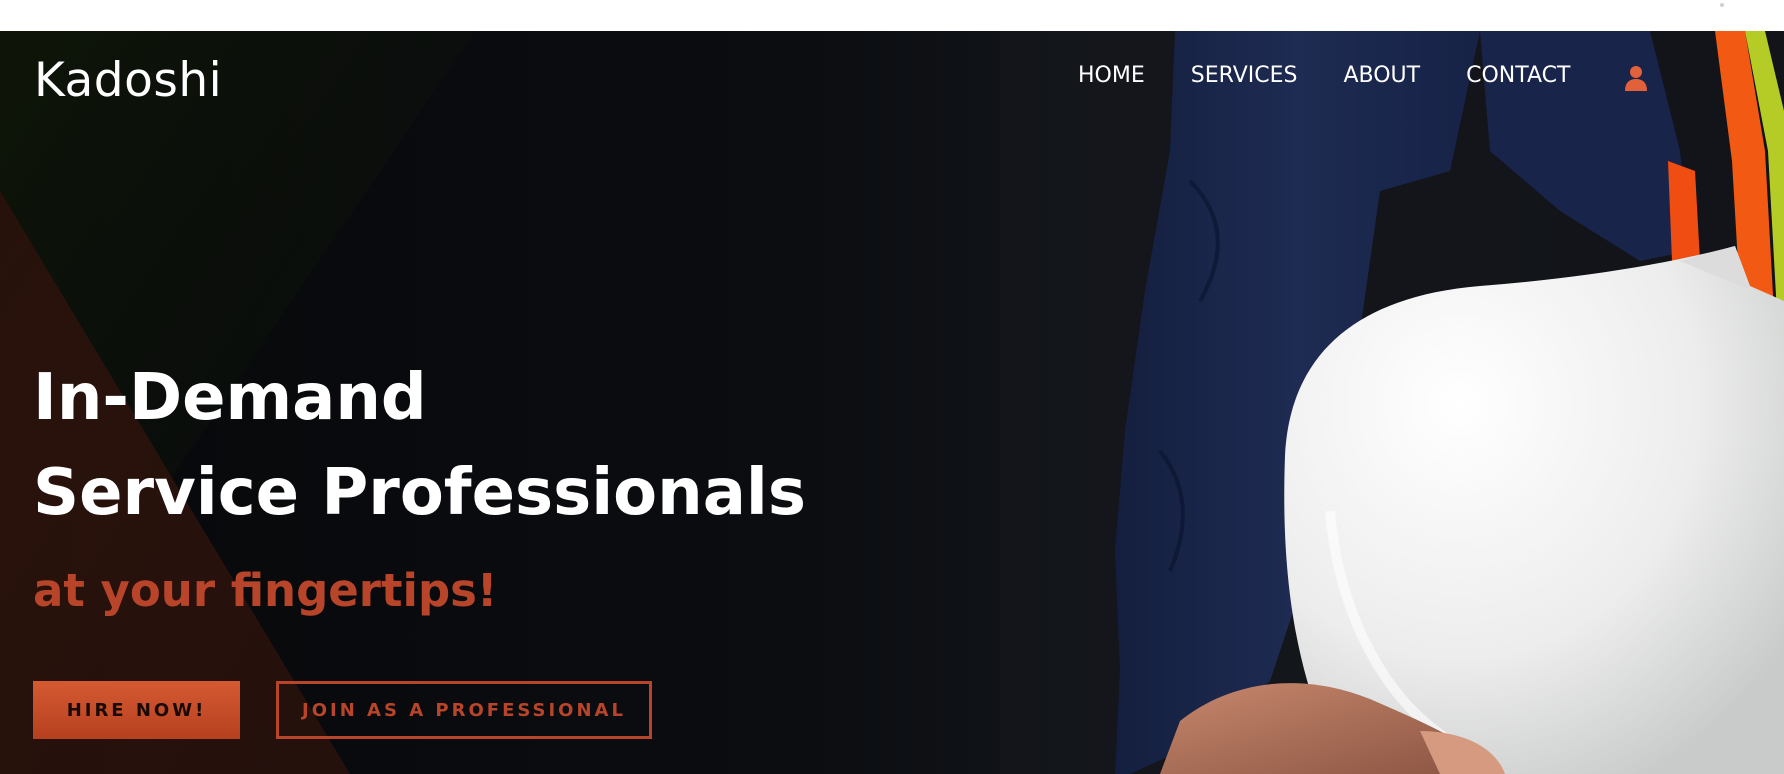  What do you see at coordinates (1324, 76) in the screenshot?
I see `main-navigation: HOME SERVICES ABOUT CONTACT` at bounding box center [1324, 76].